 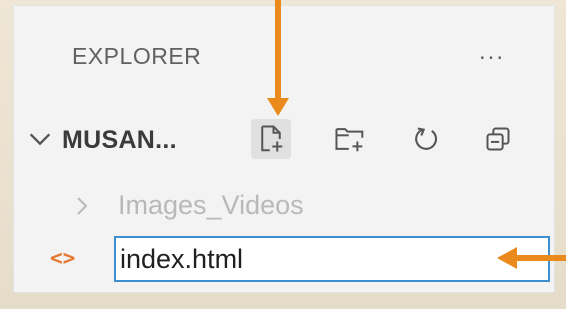 I want to click on chevron-right-icon, so click(x=82, y=206).